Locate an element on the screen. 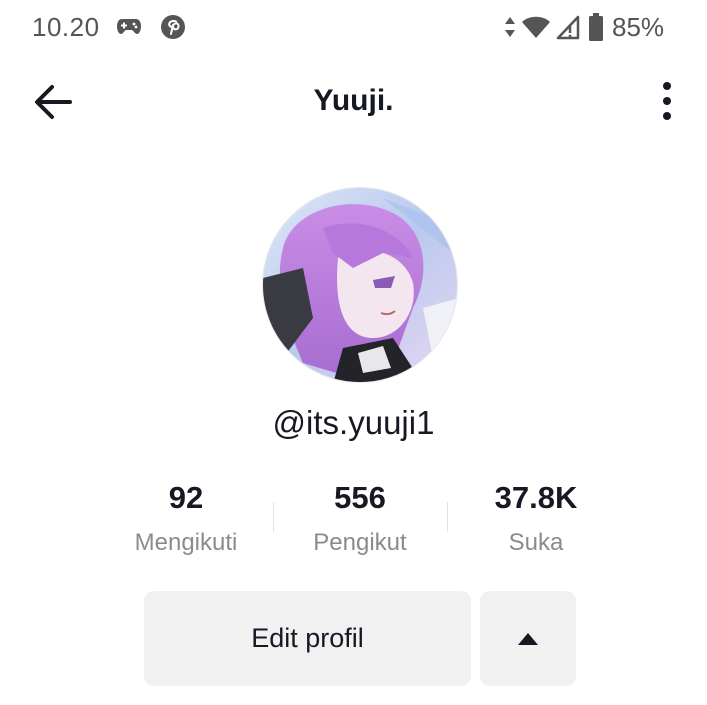  battery-percent: 85% is located at coordinates (638, 27).